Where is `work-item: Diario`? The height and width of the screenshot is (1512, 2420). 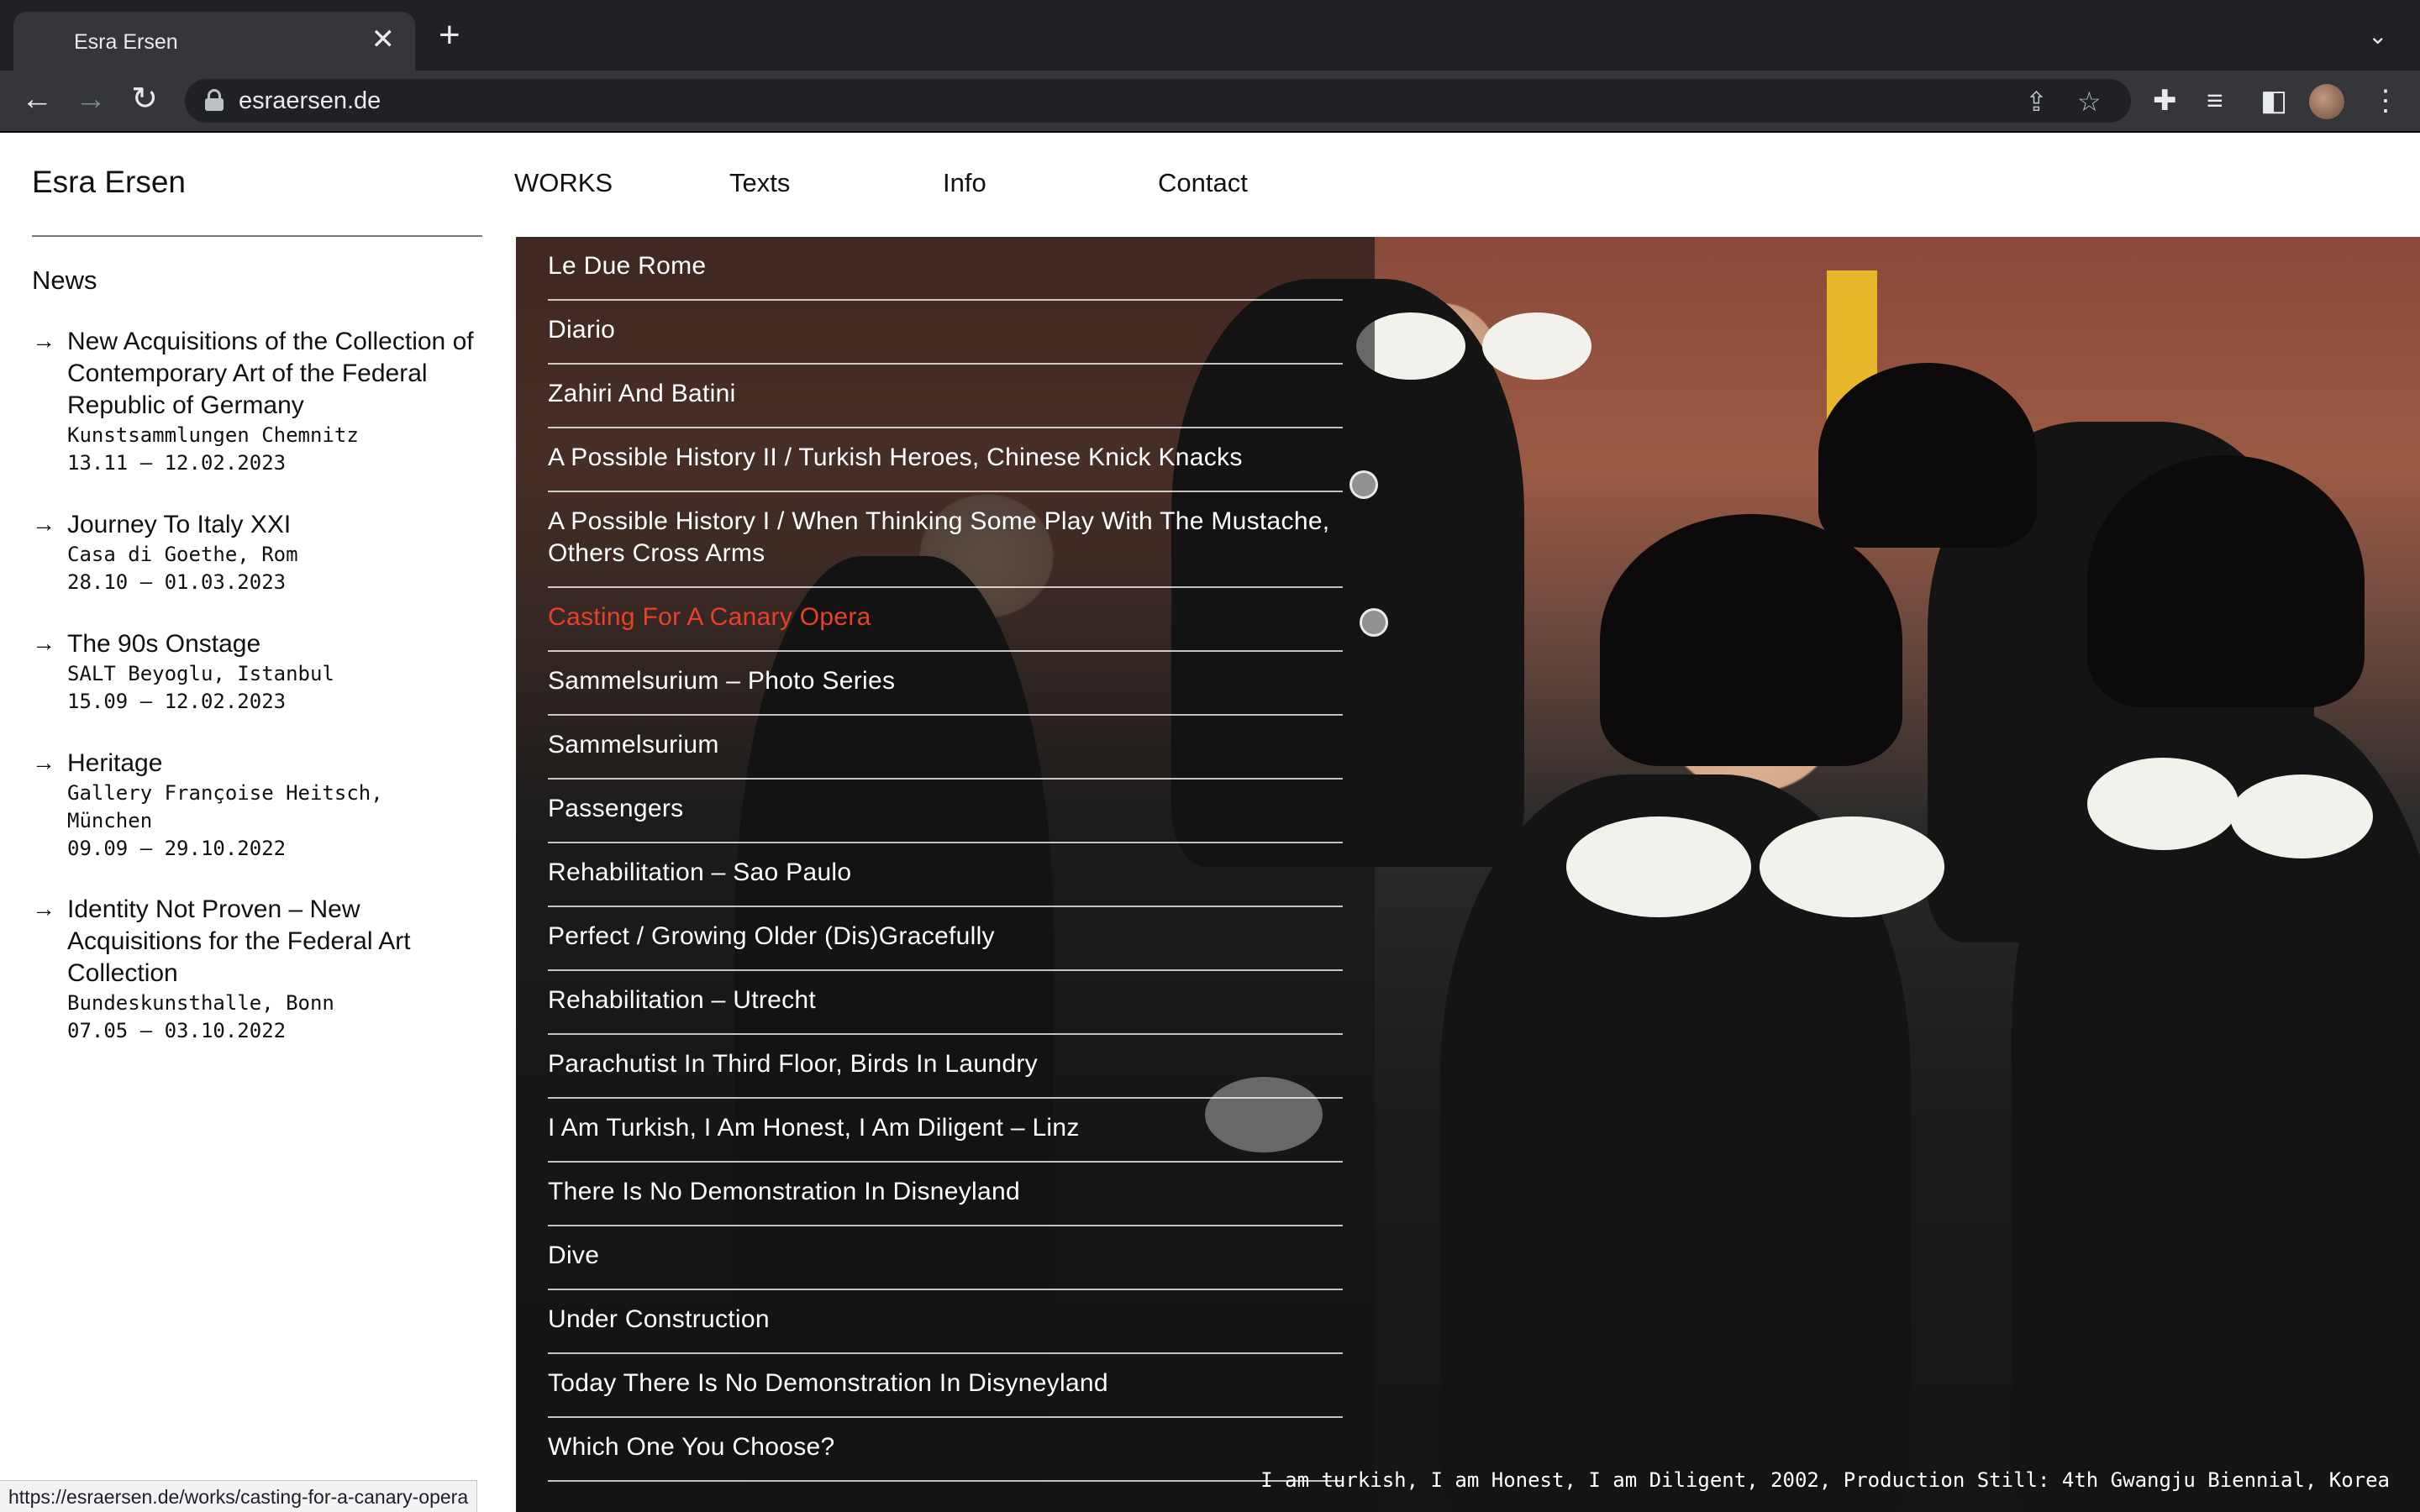
work-item: Diario is located at coordinates (945, 333).